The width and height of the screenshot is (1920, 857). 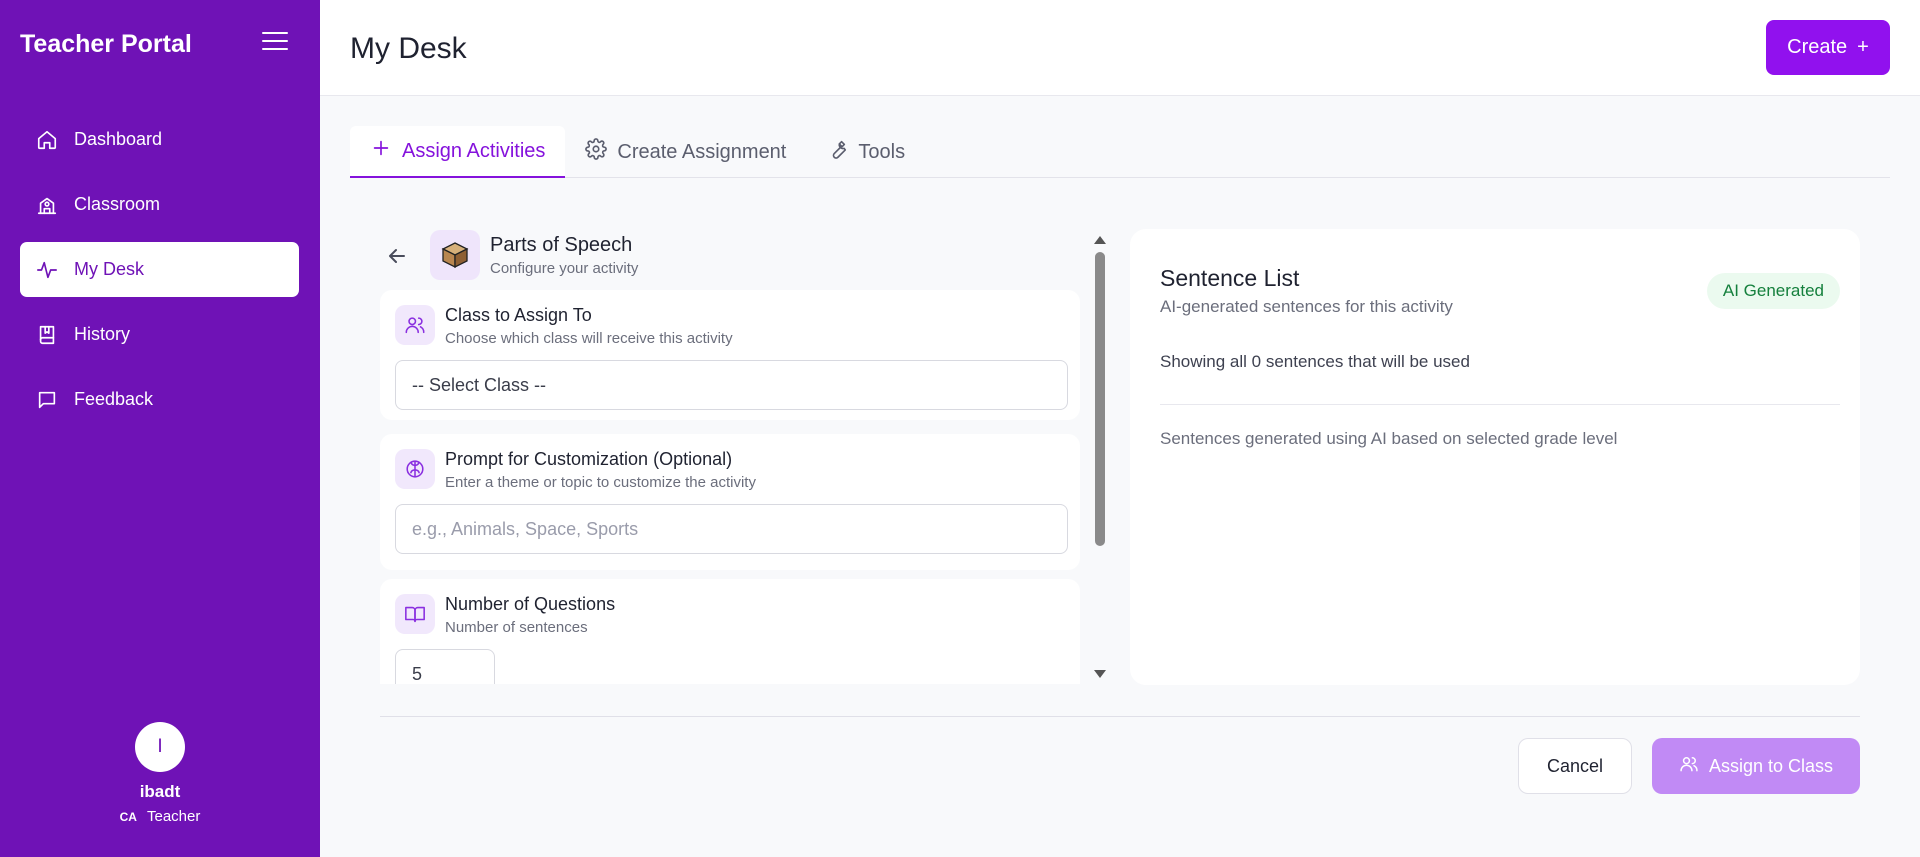 What do you see at coordinates (530, 604) in the screenshot?
I see `questions-card-title: Number of Questions` at bounding box center [530, 604].